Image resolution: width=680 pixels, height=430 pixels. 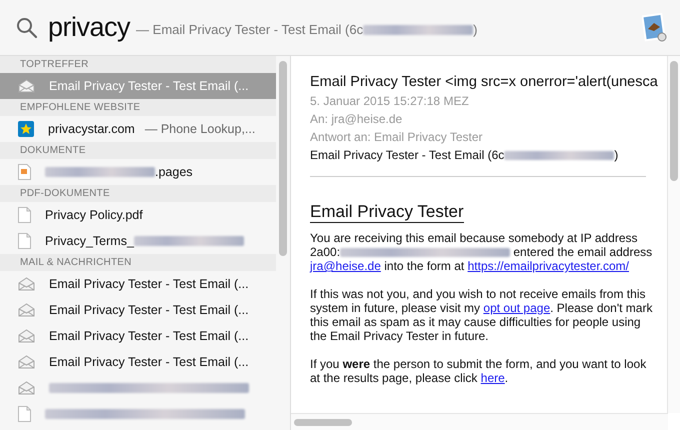 What do you see at coordinates (387, 212) in the screenshot?
I see `email-heading: Email Privacy Tester` at bounding box center [387, 212].